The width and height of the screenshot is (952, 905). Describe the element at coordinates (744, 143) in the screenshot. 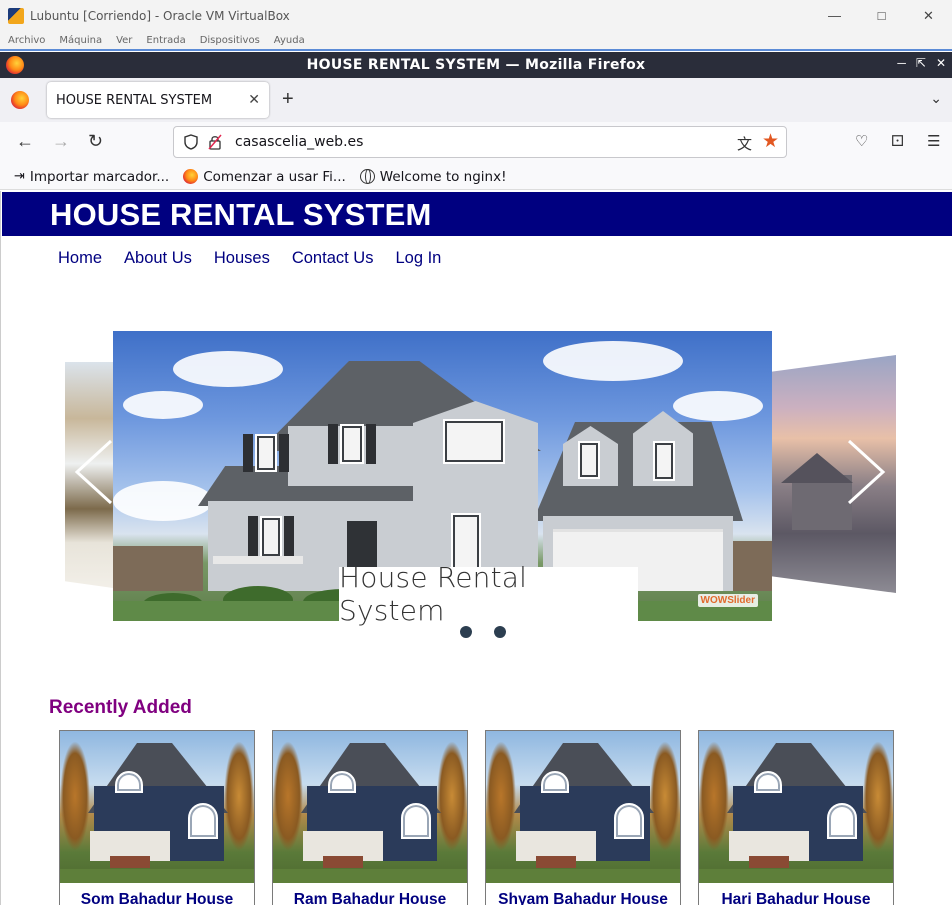

I see `translate-icon: 文` at that location.